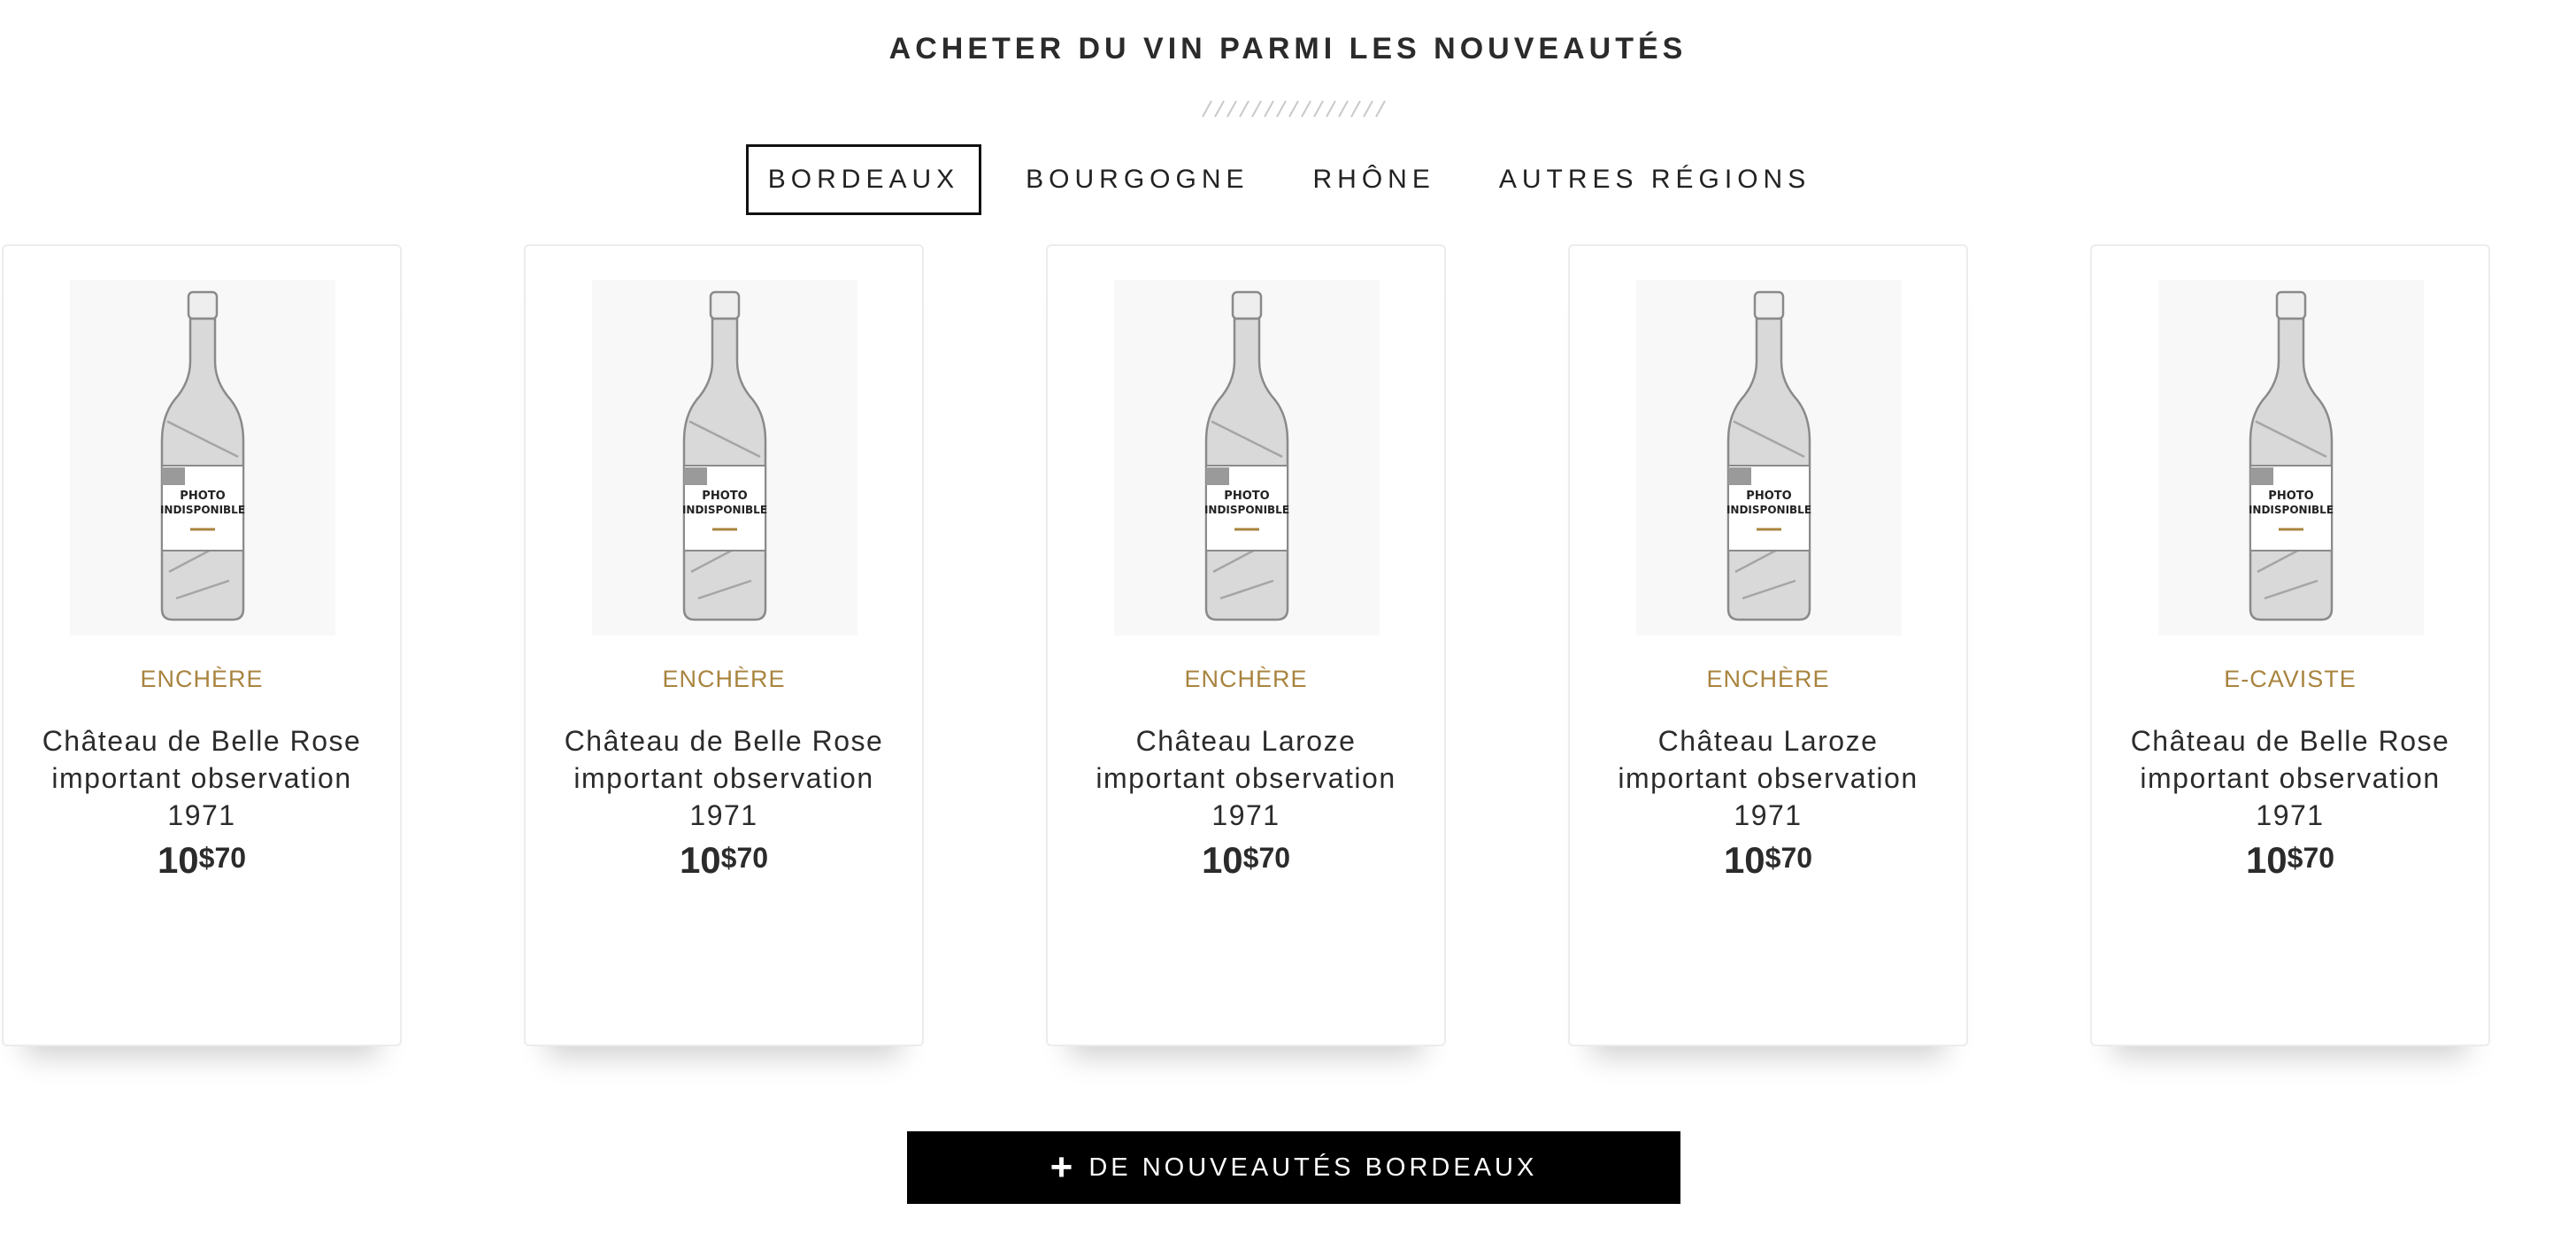 This screenshot has width=2576, height=1257. What do you see at coordinates (1063, 1167) in the screenshot?
I see `plus-icon: +` at bounding box center [1063, 1167].